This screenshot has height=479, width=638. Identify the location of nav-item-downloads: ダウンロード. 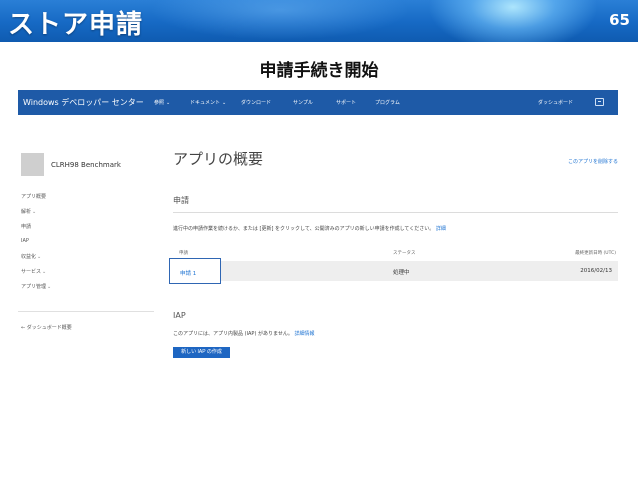
(256, 102).